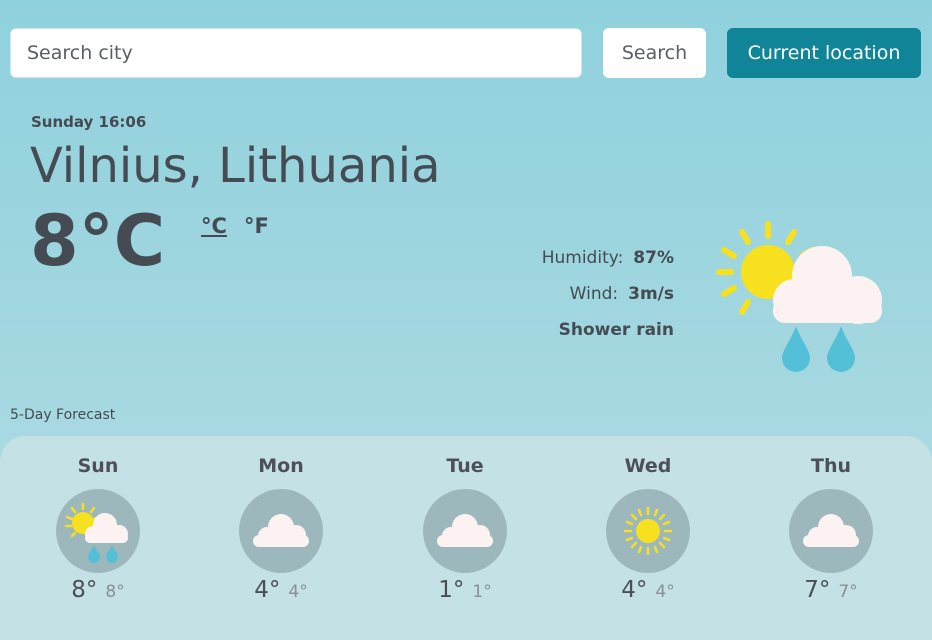 This screenshot has width=932, height=640. I want to click on wind-label: Wind:, so click(594, 294).